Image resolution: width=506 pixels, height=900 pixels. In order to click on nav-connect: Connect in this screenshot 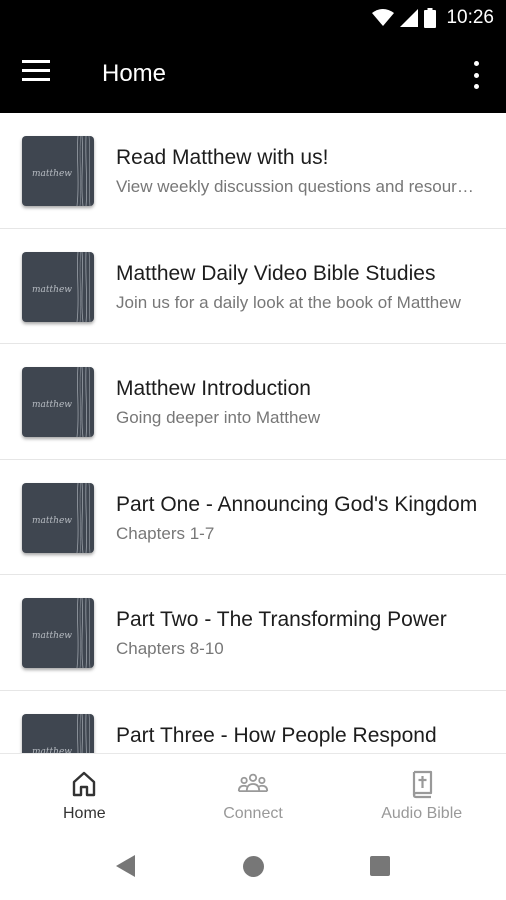, I will do `click(253, 795)`.